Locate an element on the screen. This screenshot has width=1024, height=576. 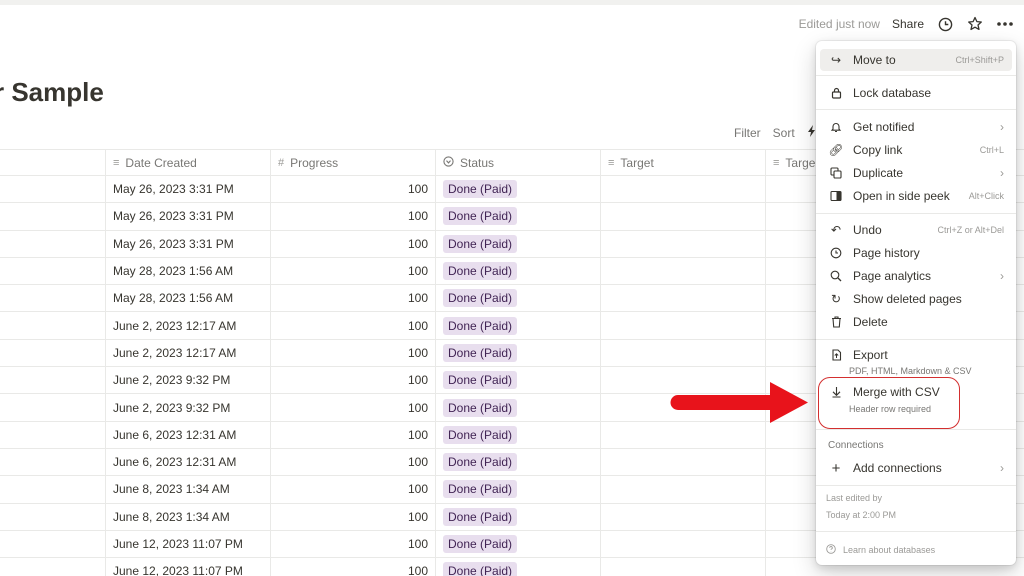
sort-button: Sort is located at coordinates (784, 133).